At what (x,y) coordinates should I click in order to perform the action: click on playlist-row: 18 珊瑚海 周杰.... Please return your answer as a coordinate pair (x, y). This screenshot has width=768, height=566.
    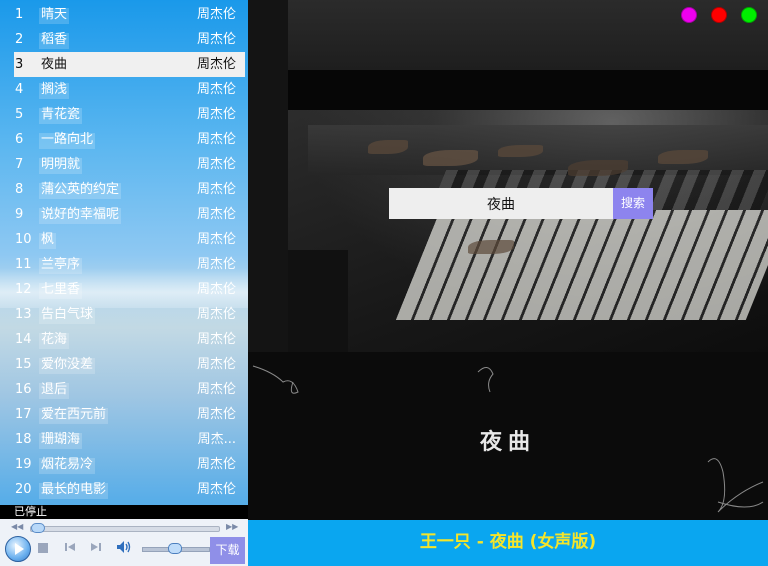
    Looking at the image, I should click on (124, 439).